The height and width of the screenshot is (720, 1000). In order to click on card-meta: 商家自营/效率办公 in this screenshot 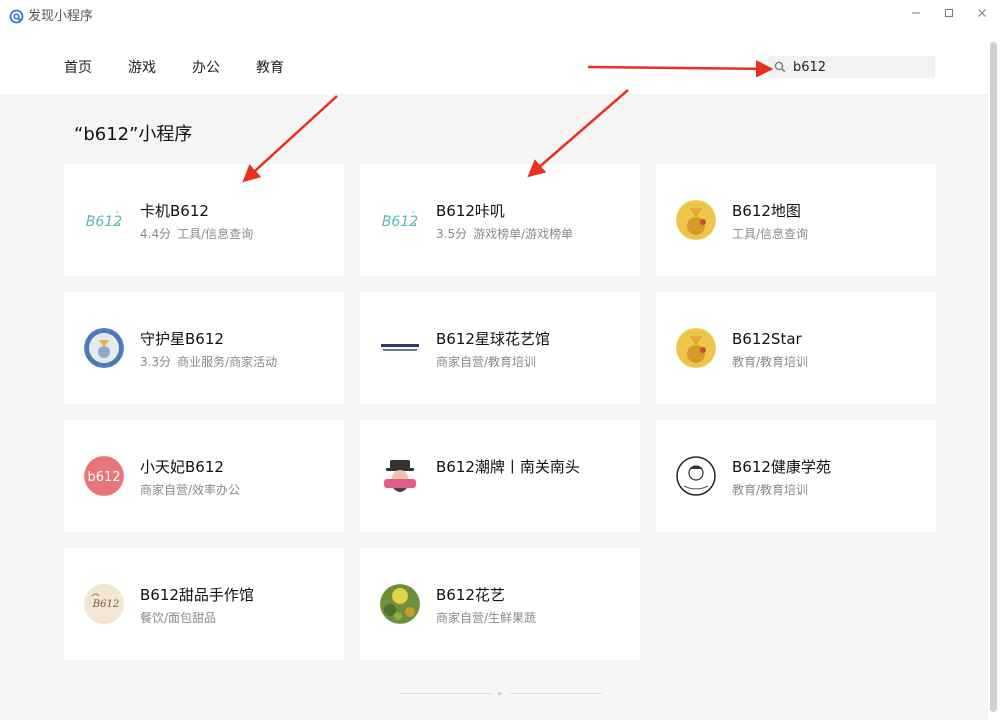, I will do `click(190, 490)`.